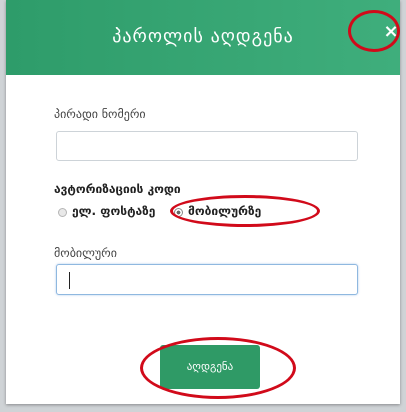 This screenshot has width=406, height=412. What do you see at coordinates (62, 212) in the screenshot?
I see `radio-email` at bounding box center [62, 212].